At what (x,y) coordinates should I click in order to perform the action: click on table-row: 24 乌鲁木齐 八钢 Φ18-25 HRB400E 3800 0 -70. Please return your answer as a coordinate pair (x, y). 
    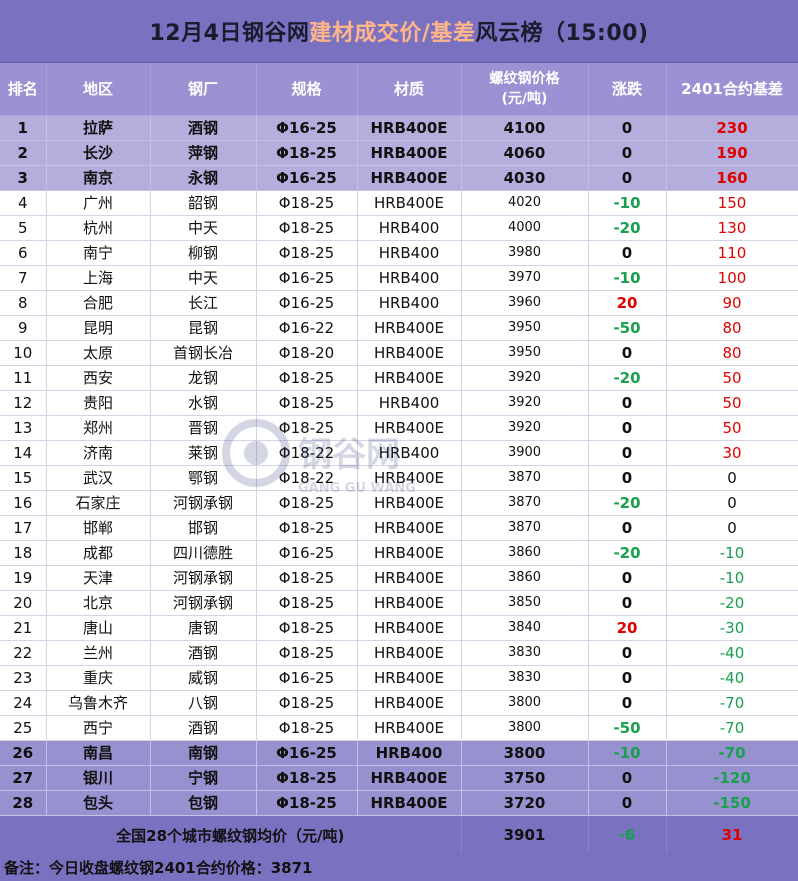
    Looking at the image, I should click on (399, 703).